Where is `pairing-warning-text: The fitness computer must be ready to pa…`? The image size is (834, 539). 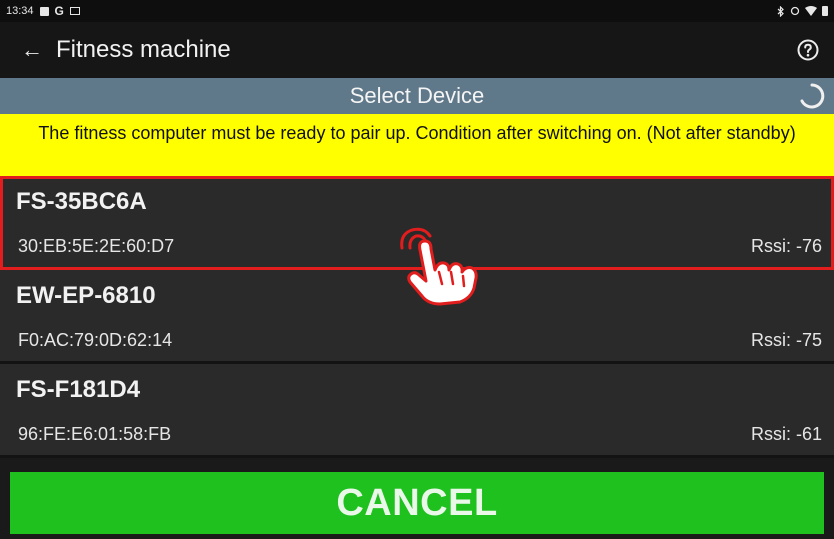
pairing-warning-text: The fitness computer must be ready to pa… is located at coordinates (417, 133).